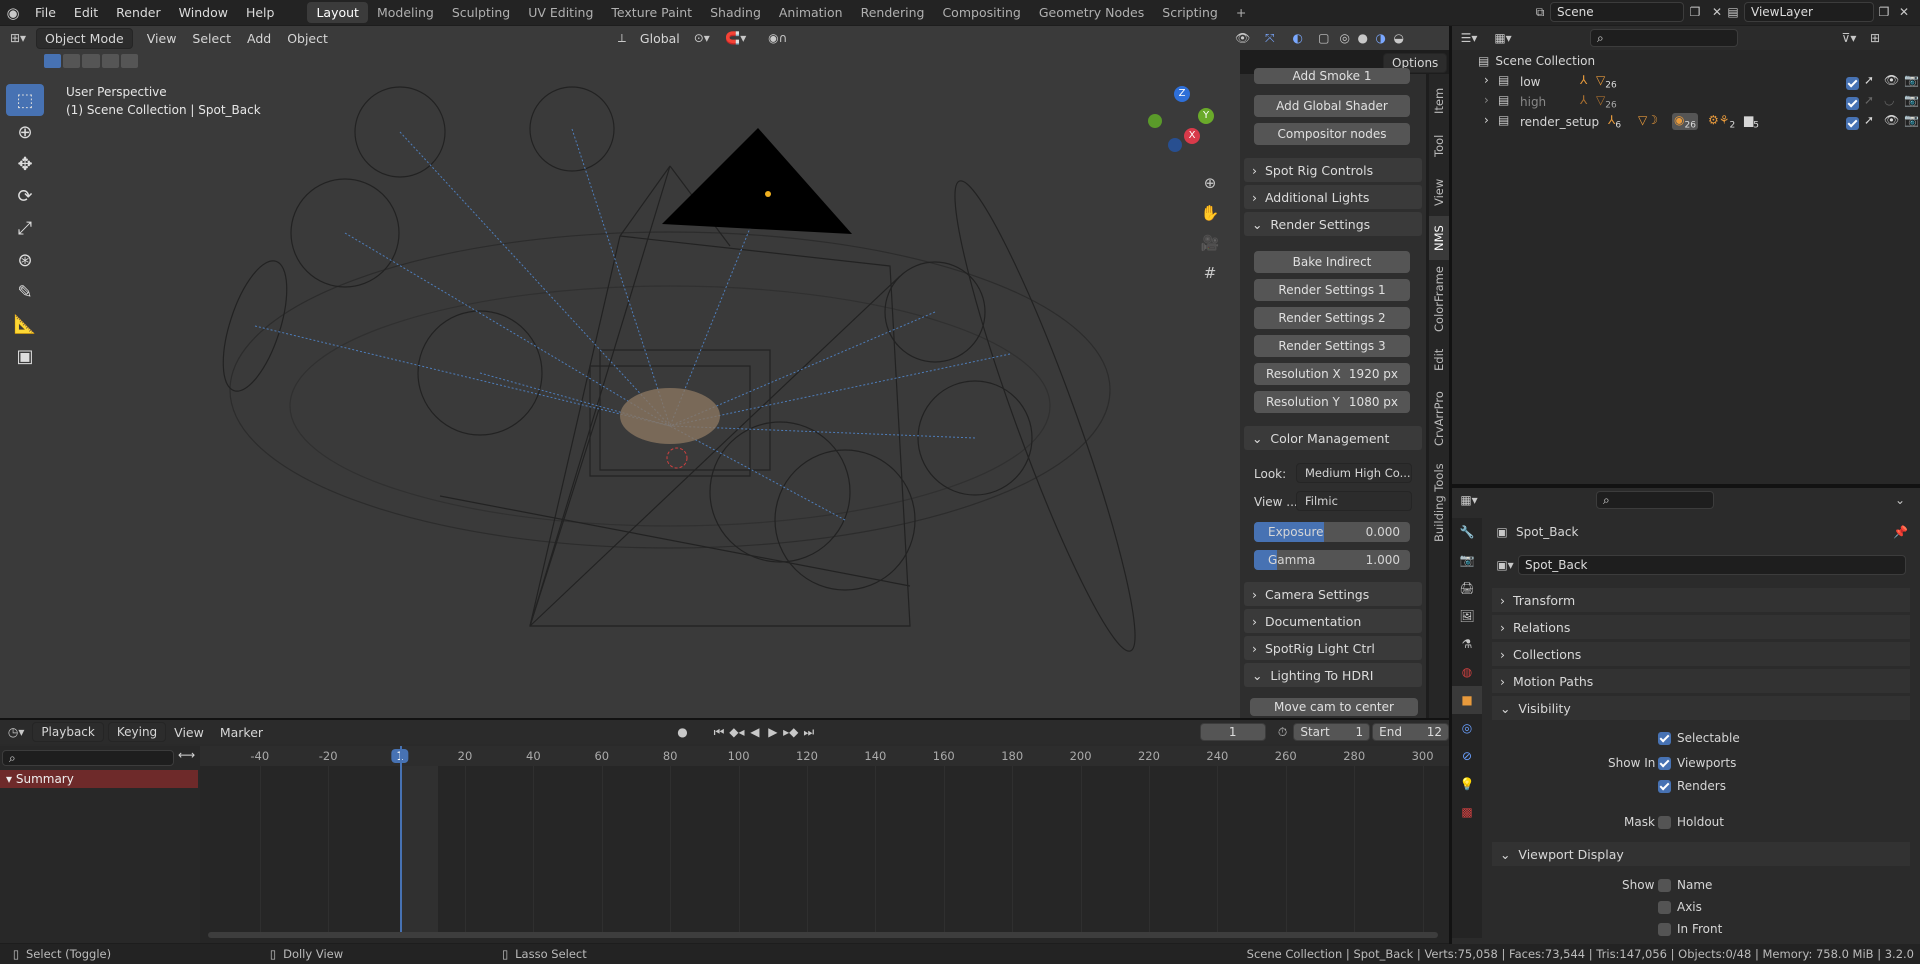 Image resolution: width=1920 pixels, height=964 pixels. What do you see at coordinates (1467, 756) in the screenshot?
I see `constraints-tab-icon: ⊘` at bounding box center [1467, 756].